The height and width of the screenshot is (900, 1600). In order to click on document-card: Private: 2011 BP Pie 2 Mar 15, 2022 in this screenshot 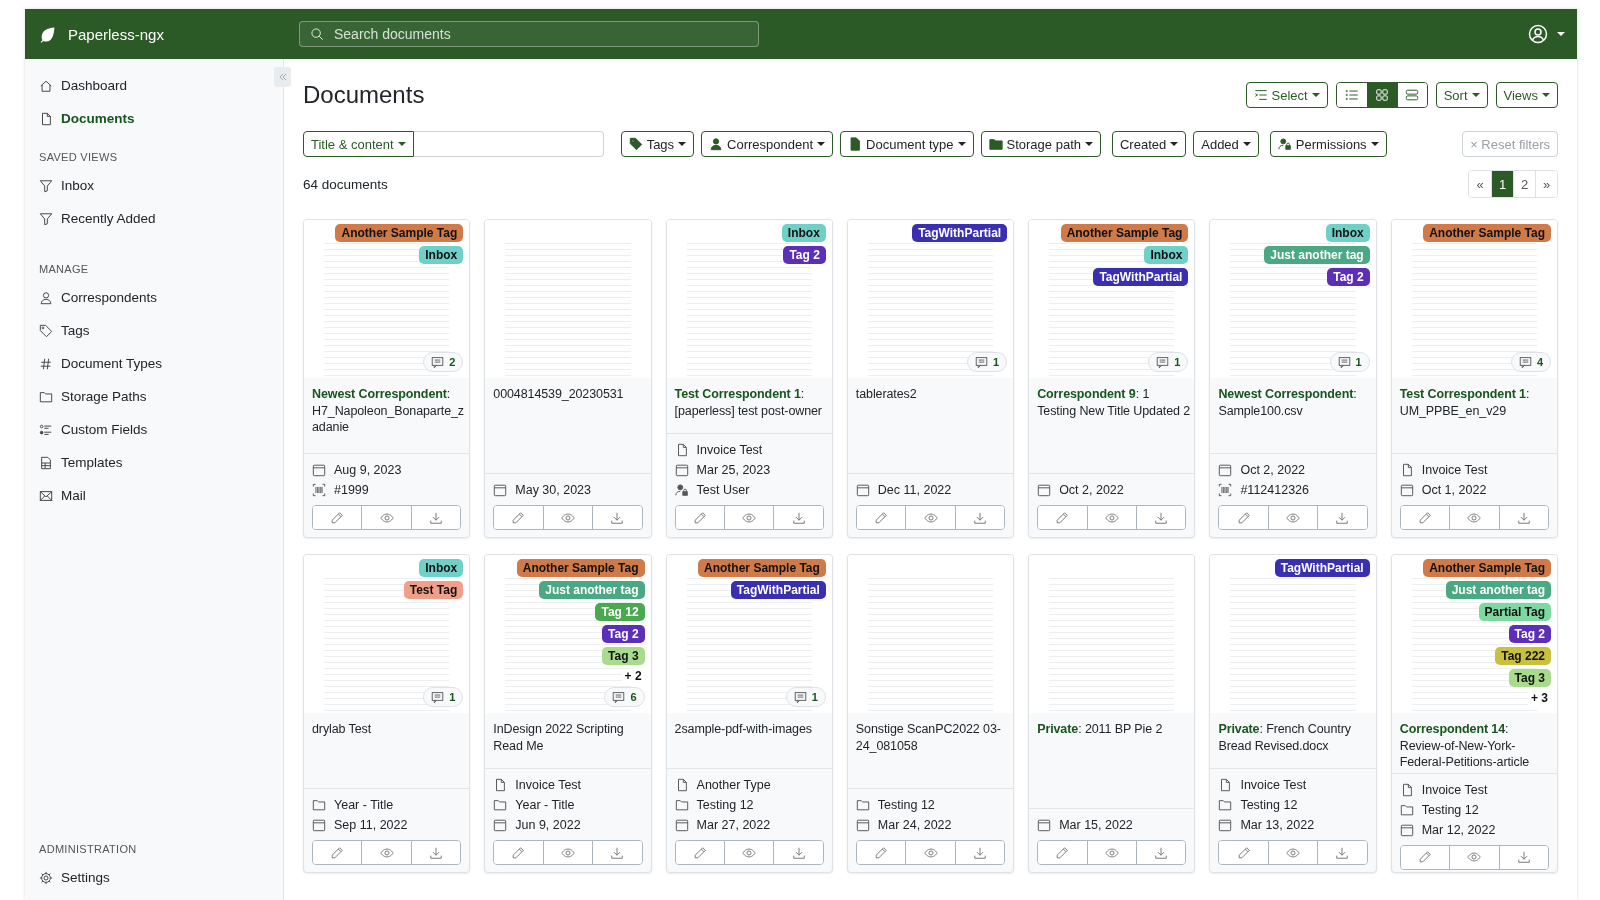, I will do `click(1112, 713)`.